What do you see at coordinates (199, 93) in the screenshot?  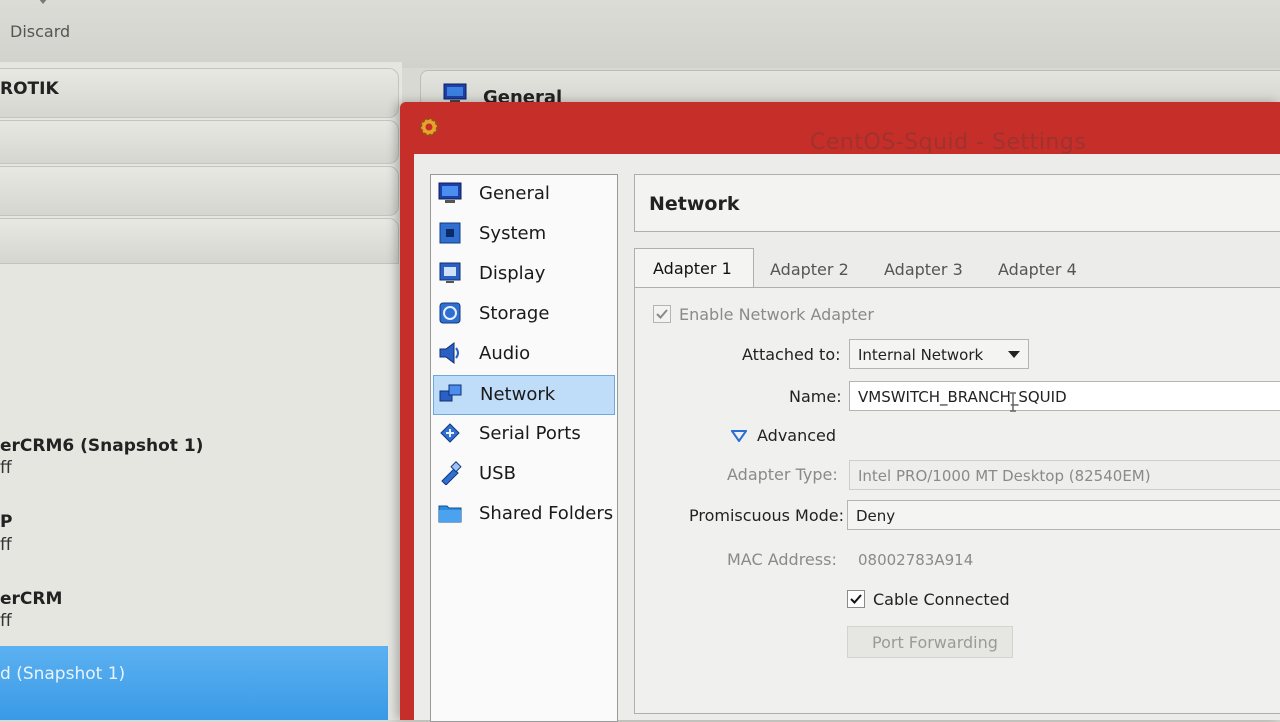 I see `vm-list-item: ROTIK` at bounding box center [199, 93].